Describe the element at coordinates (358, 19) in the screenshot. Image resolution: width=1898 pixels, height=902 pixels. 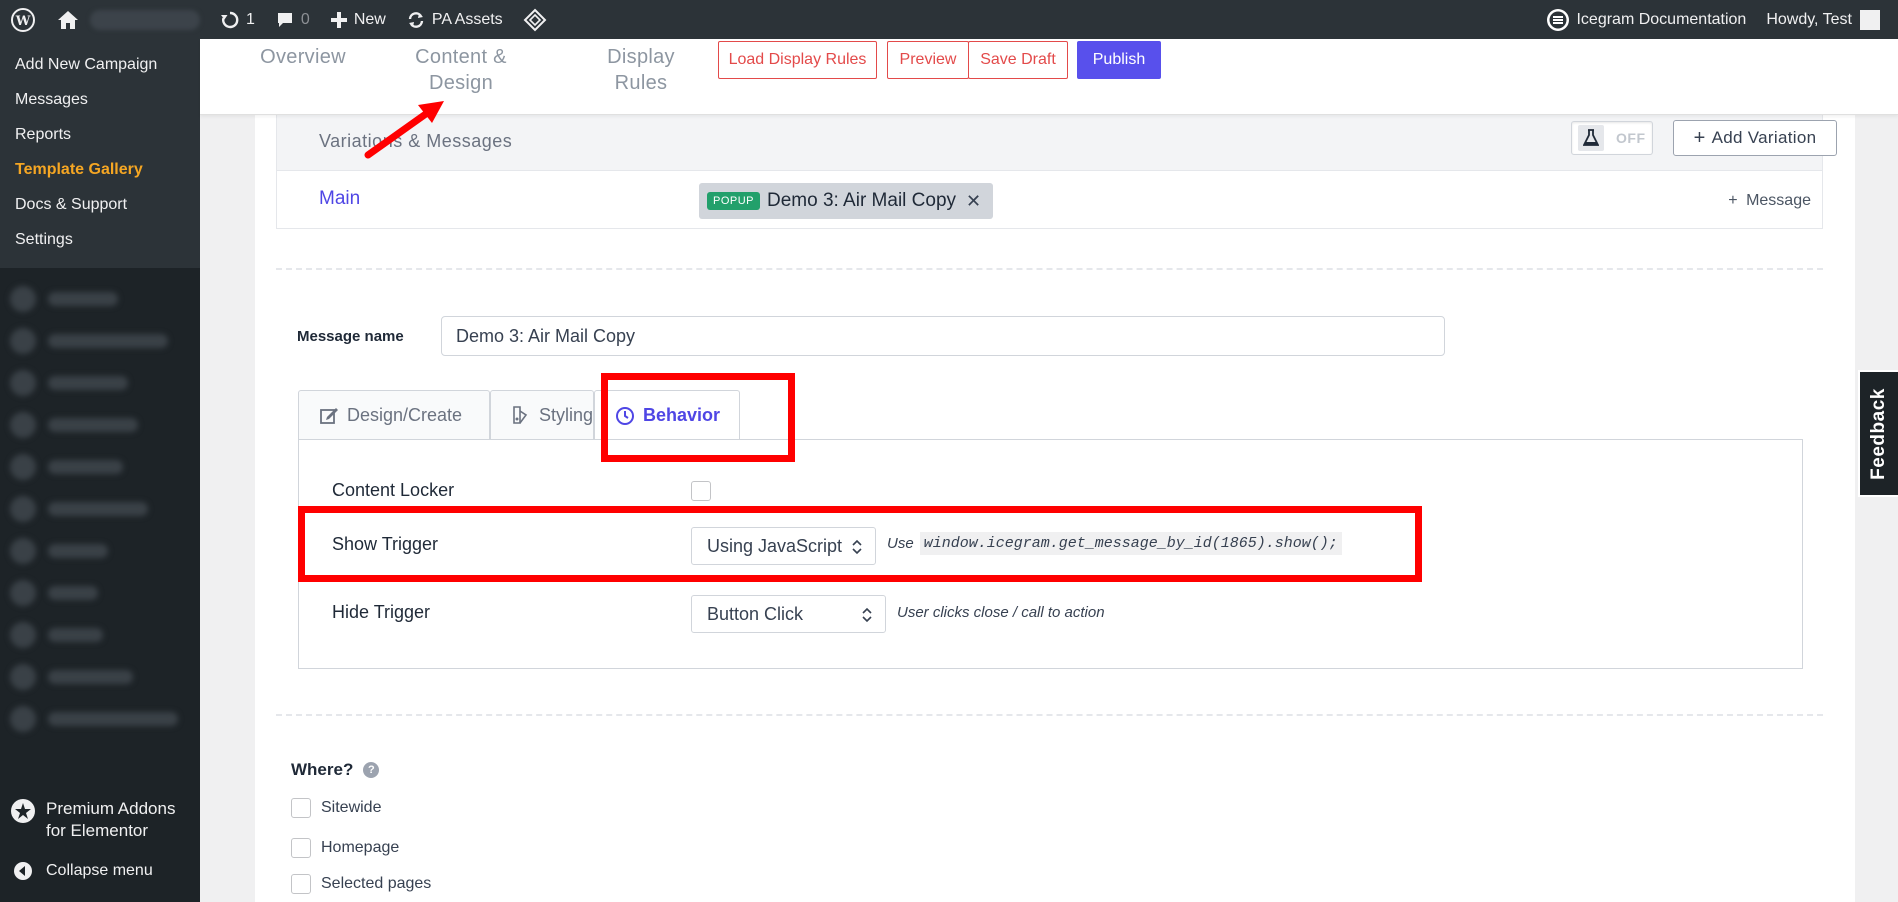
I see `new-content-link: New` at that location.